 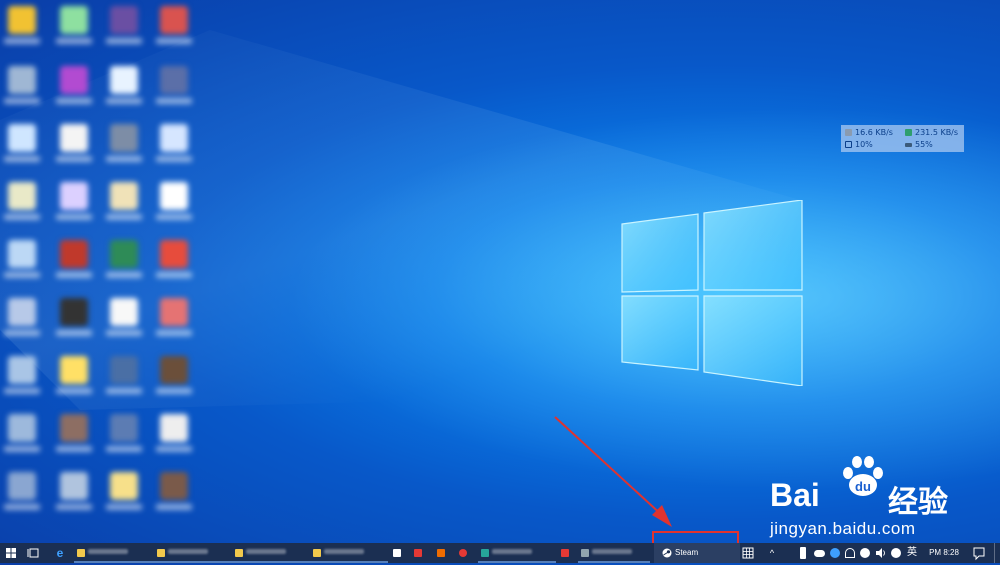 What do you see at coordinates (865, 553) in the screenshot?
I see `security-icon` at bounding box center [865, 553].